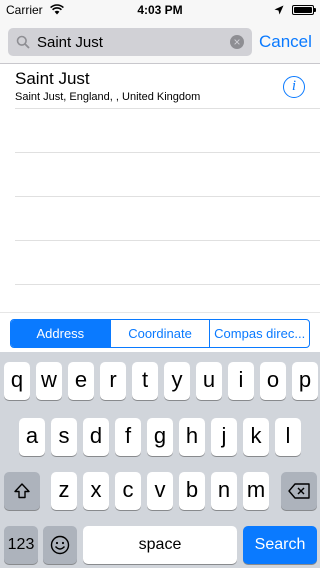 This screenshot has width=320, height=568. I want to click on key-n: n, so click(224, 491).